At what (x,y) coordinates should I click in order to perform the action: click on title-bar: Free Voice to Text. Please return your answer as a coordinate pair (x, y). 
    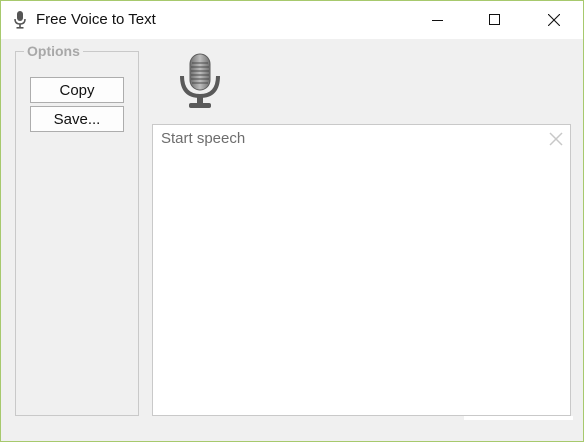
    Looking at the image, I should click on (292, 20).